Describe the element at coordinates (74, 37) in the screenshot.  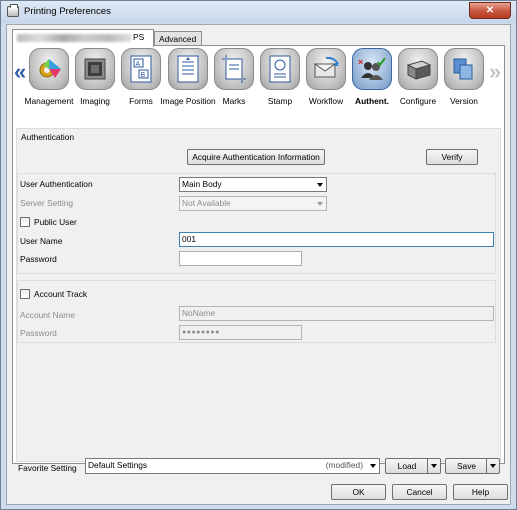
I see `redacted-printer-name` at that location.